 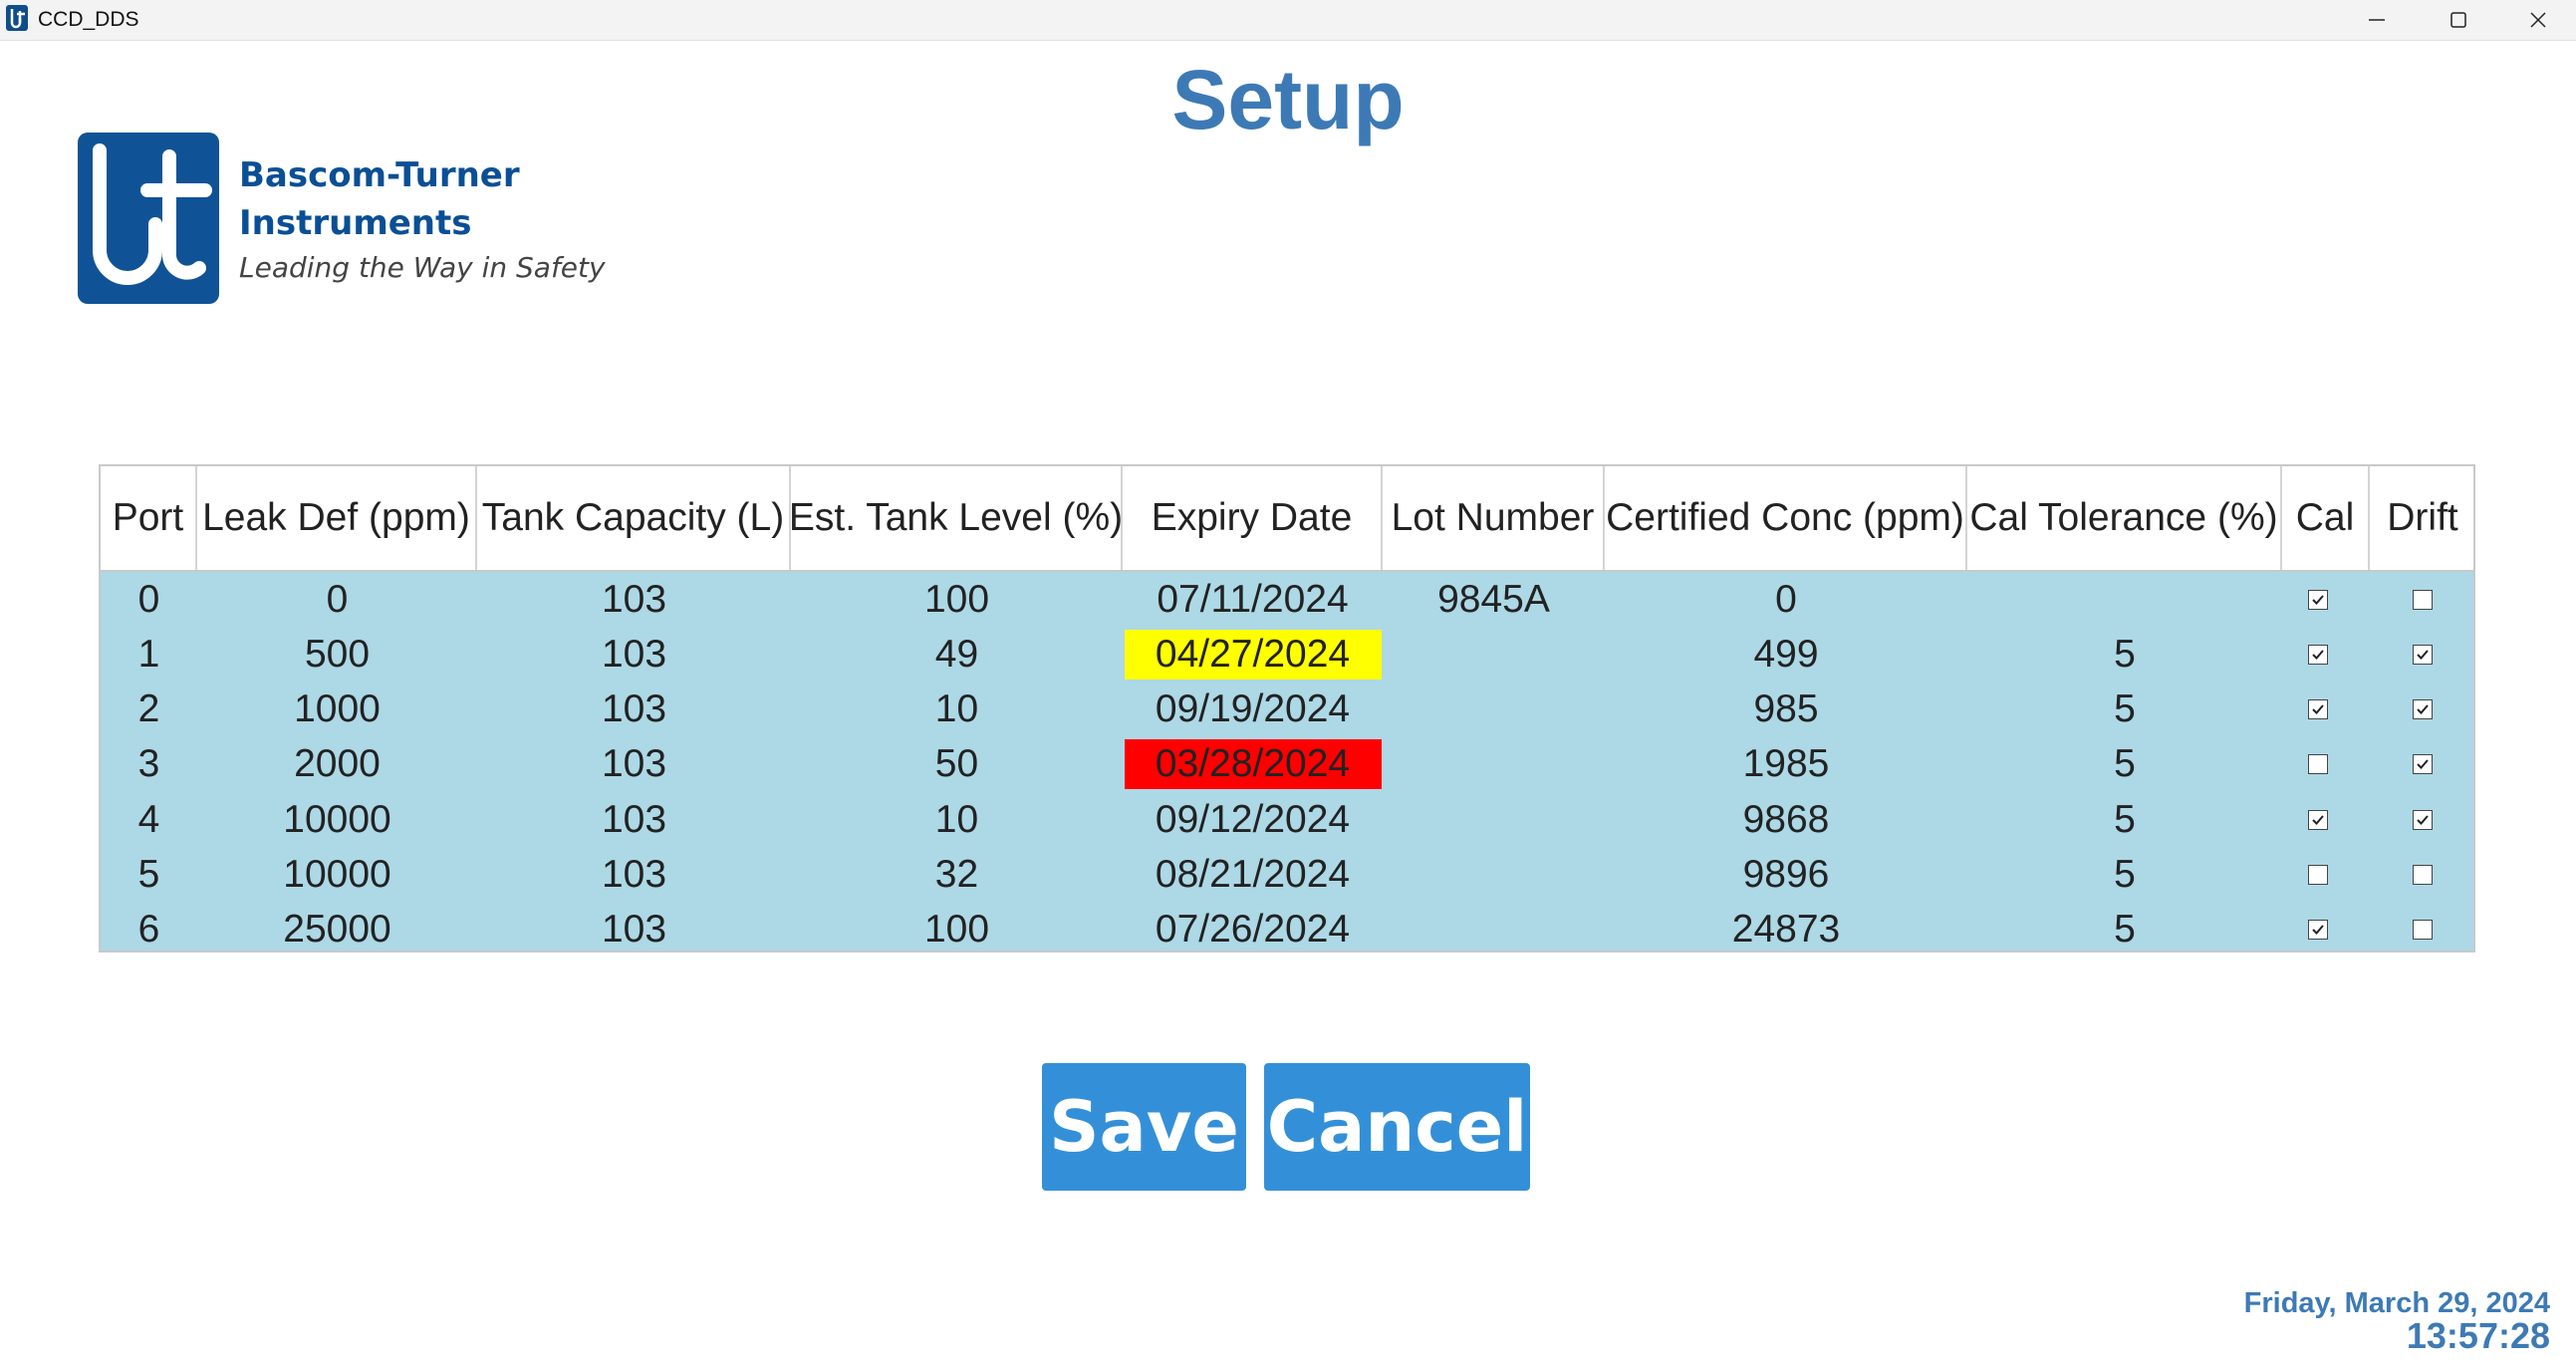 I want to click on column-header-certified-conc: Certified Conc (ppm), so click(x=1786, y=518).